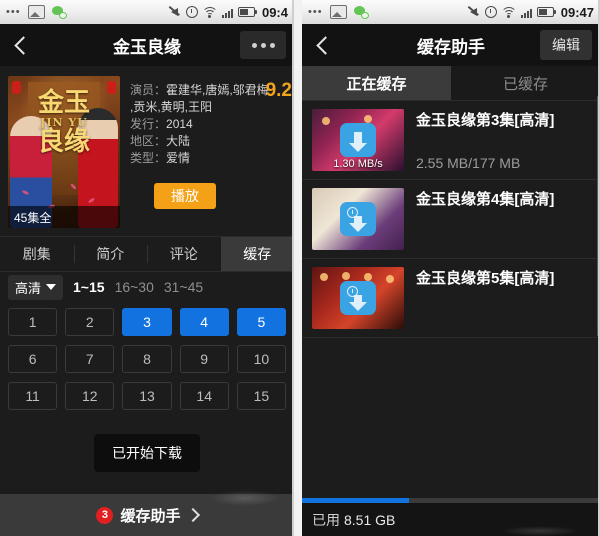  Describe the element at coordinates (110, 254) in the screenshot. I see `tab-synopsis: 简介` at that location.